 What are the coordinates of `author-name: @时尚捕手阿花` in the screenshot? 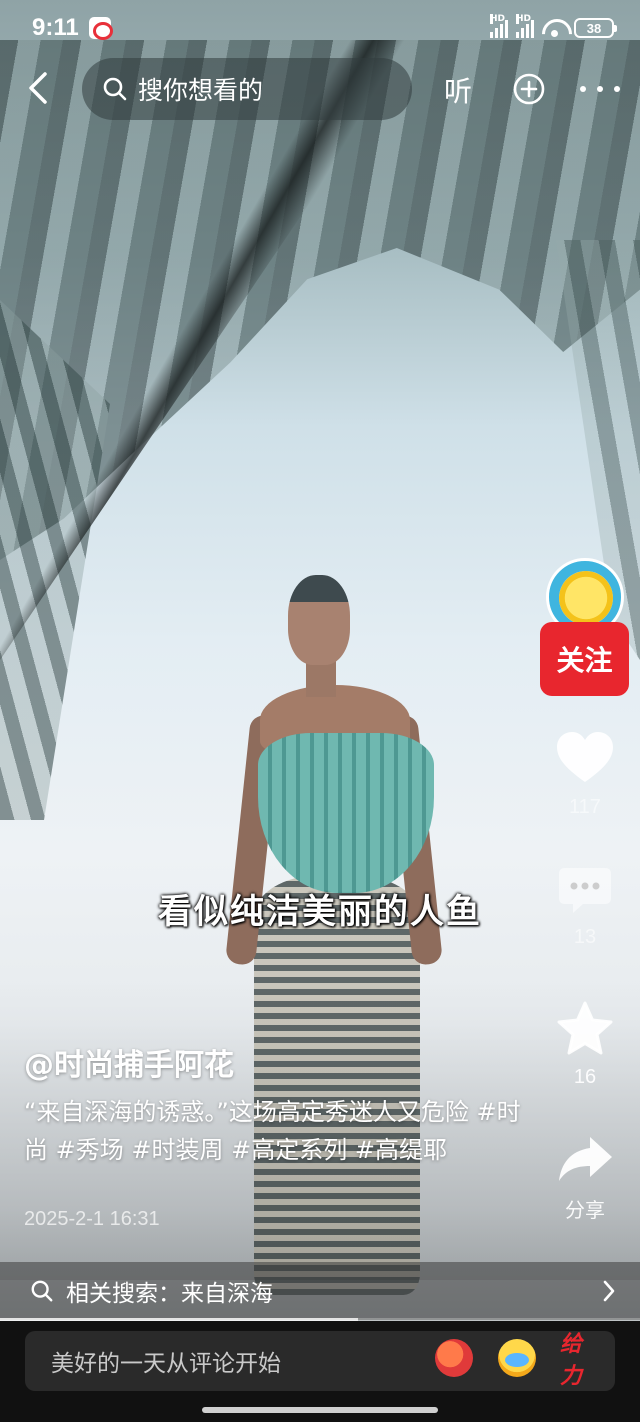 It's located at (129, 1062).